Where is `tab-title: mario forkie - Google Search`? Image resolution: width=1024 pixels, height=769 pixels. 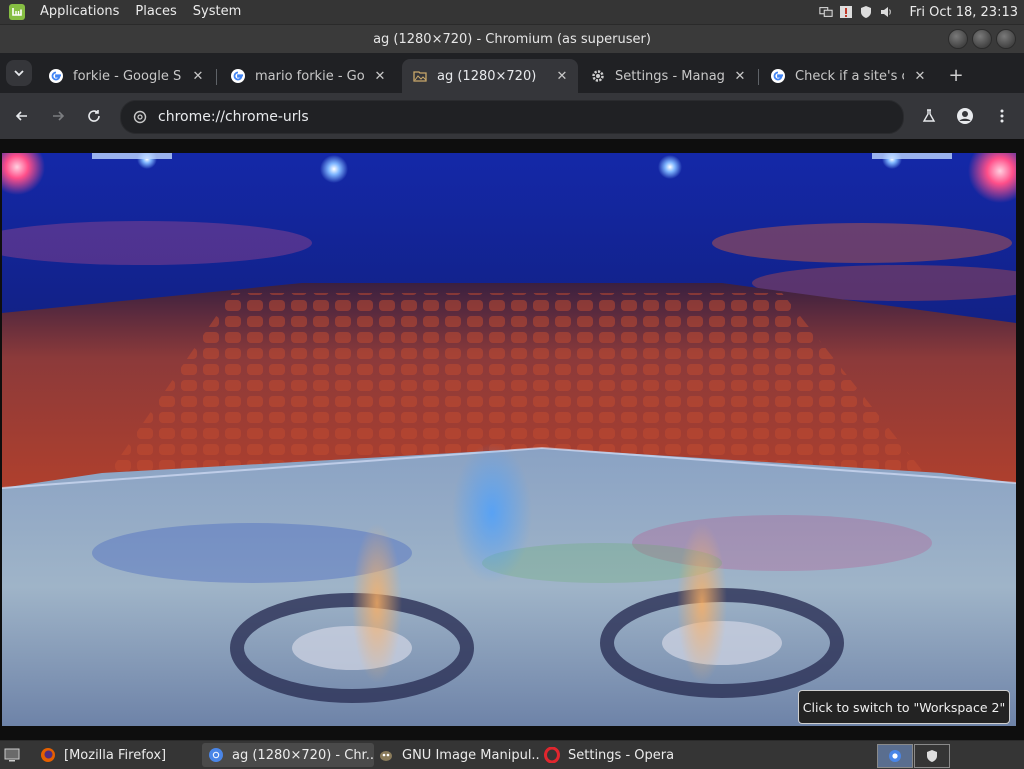
tab-title: mario forkie - Google Search is located at coordinates (309, 76).